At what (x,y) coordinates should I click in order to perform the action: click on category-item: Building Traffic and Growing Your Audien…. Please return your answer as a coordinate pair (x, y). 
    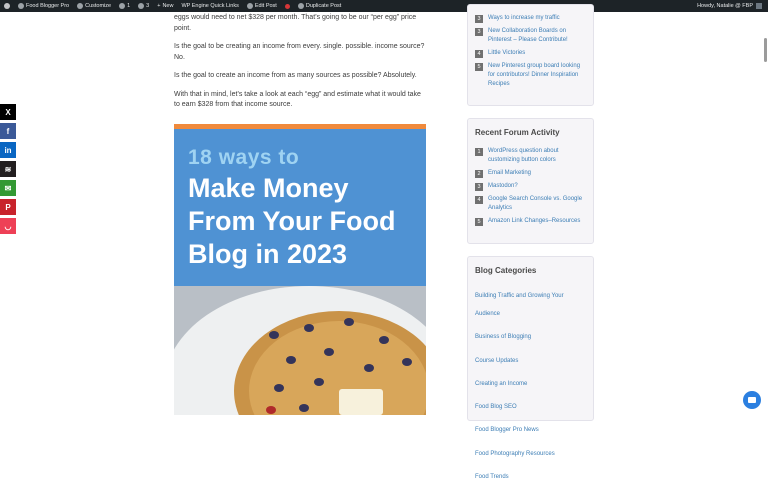
    Looking at the image, I should click on (530, 302).